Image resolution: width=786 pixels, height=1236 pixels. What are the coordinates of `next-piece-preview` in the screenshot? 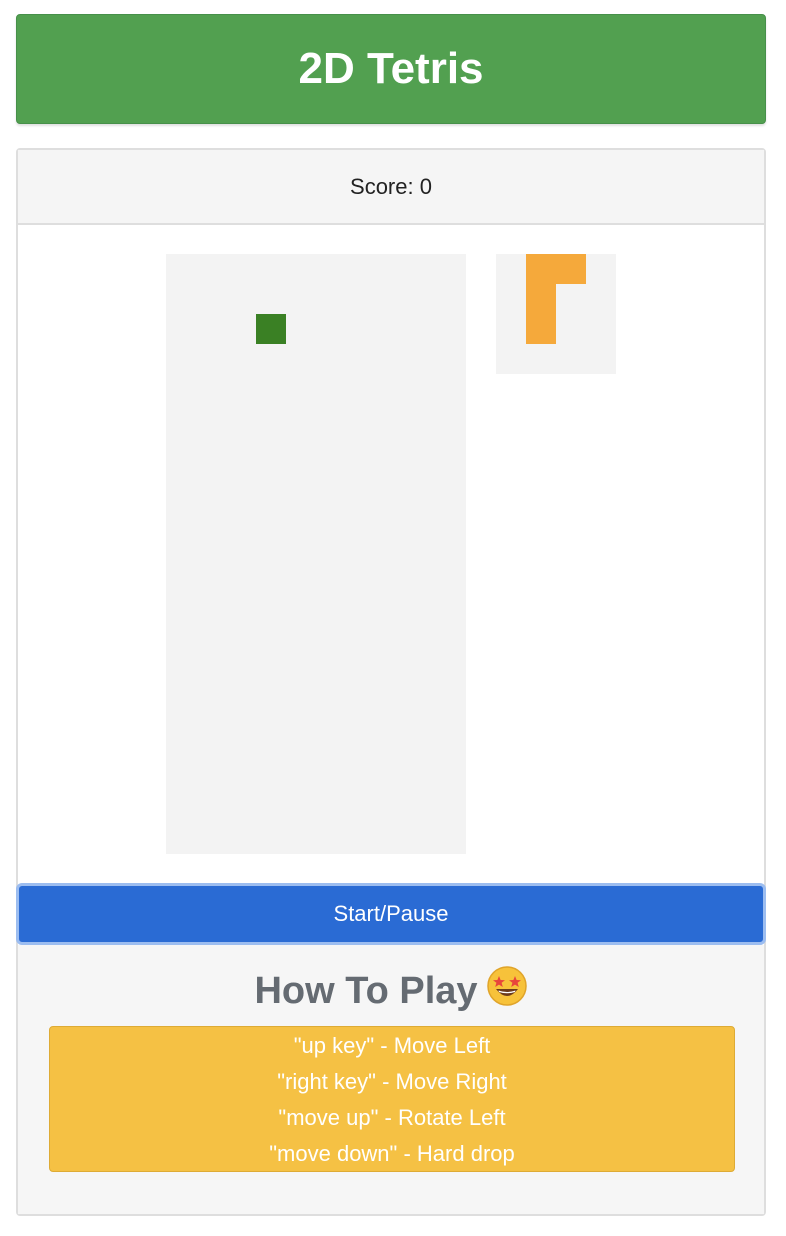 It's located at (556, 314).